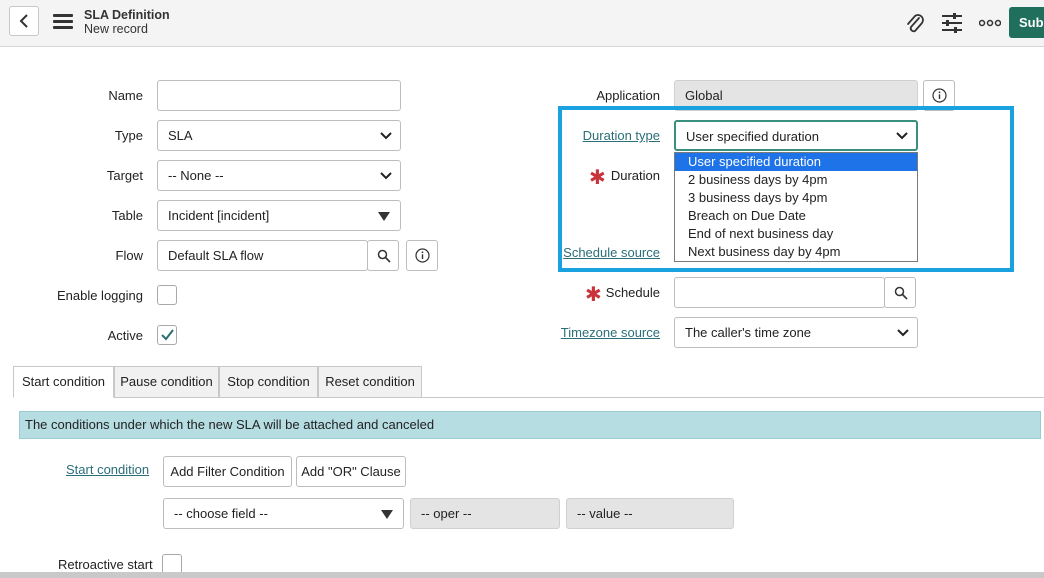 The width and height of the screenshot is (1044, 578). Describe the element at coordinates (279, 175) in the screenshot. I see `target-select: -- None --` at that location.